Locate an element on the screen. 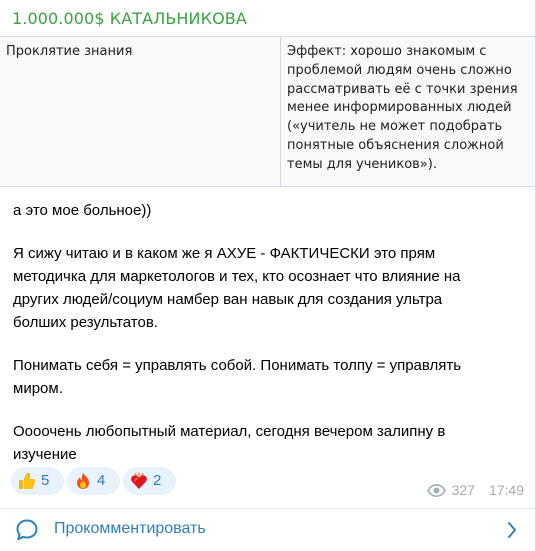  message-line: болших результатов. is located at coordinates (85, 322).